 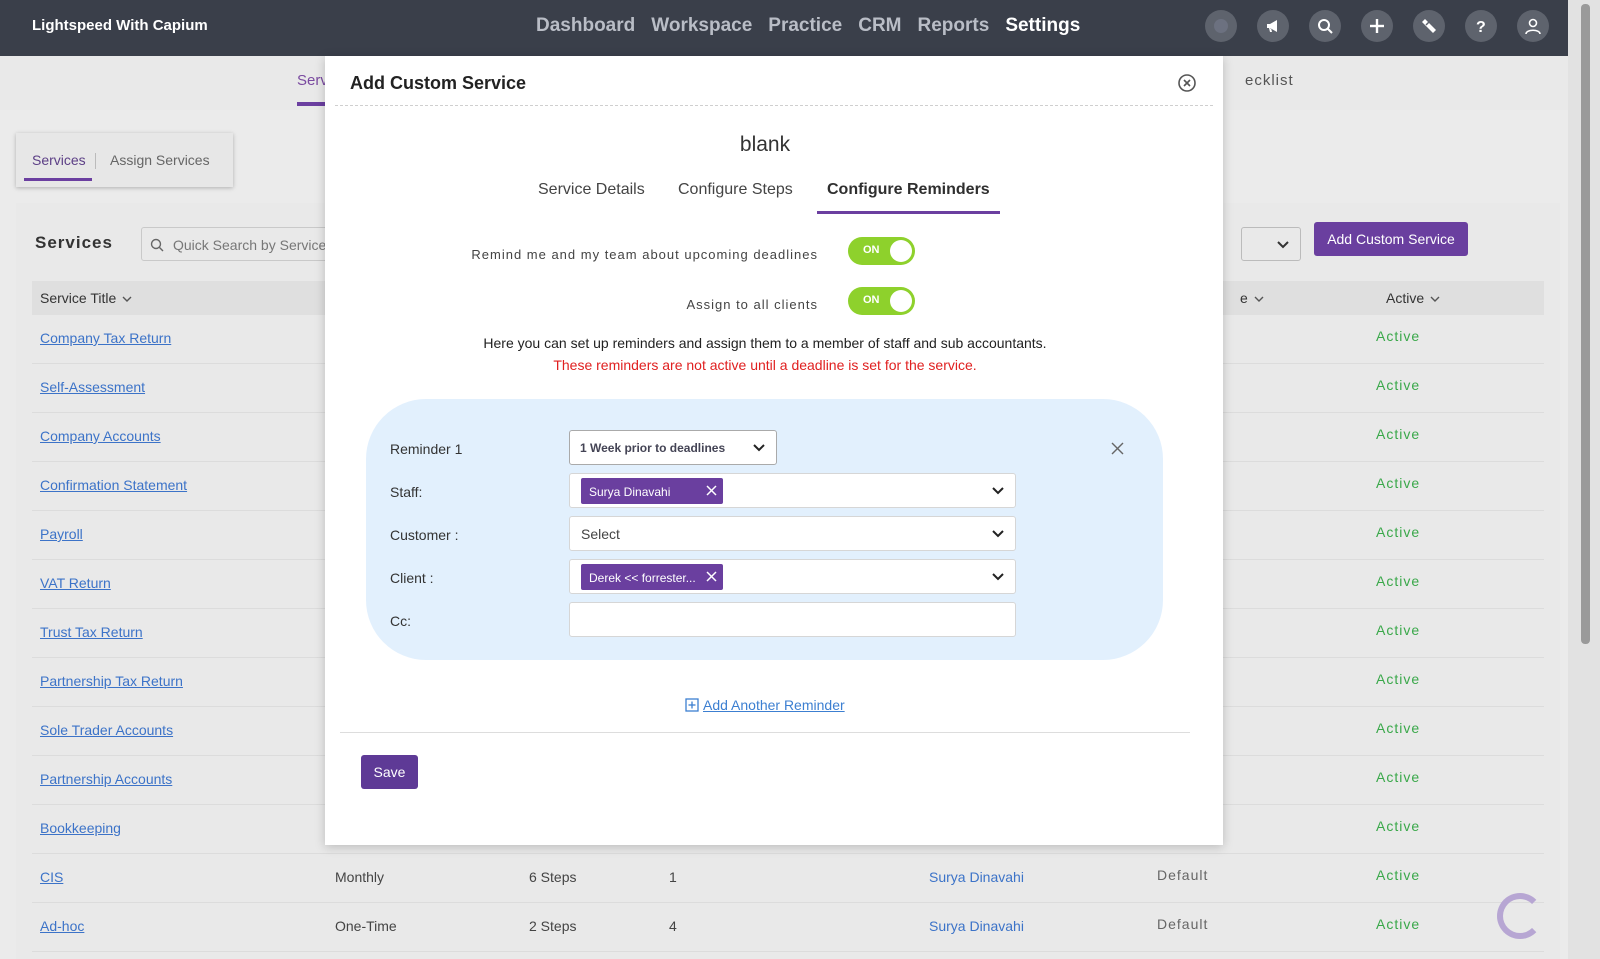 What do you see at coordinates (1273, 26) in the screenshot?
I see `megaphone-icon` at bounding box center [1273, 26].